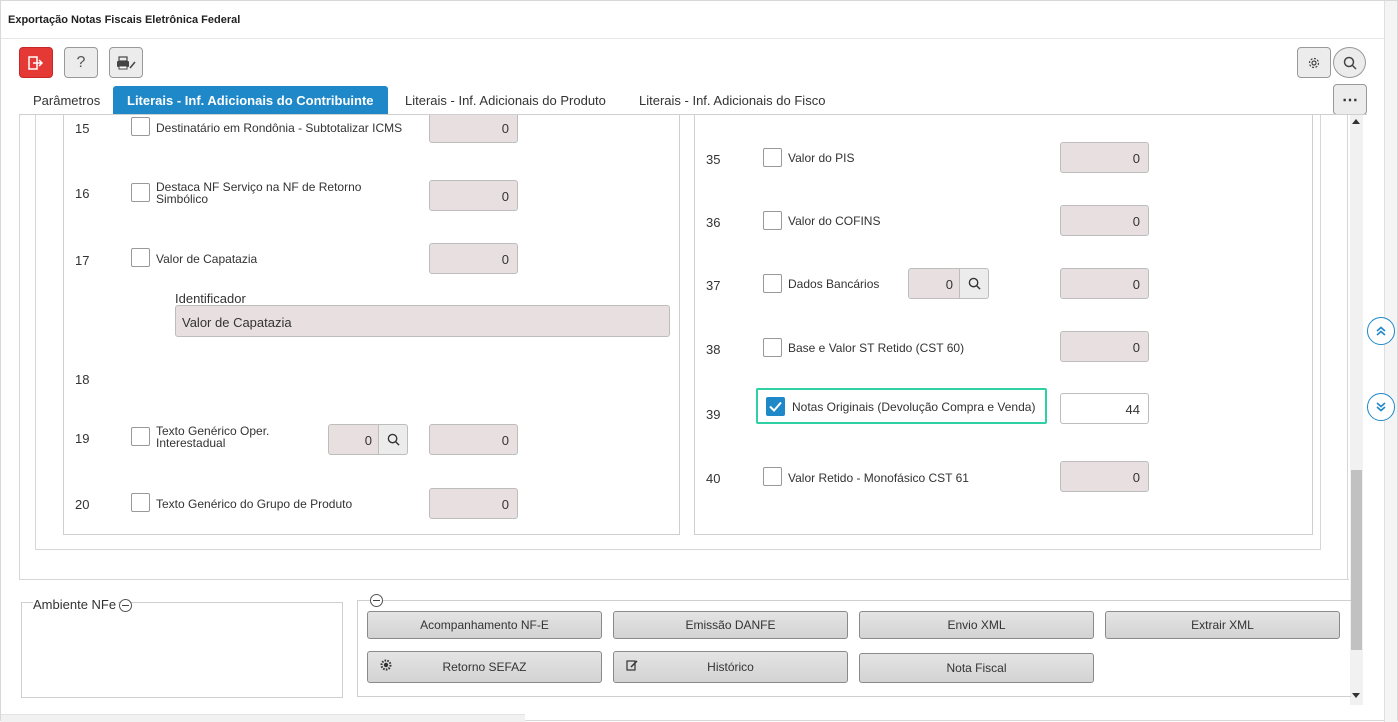 The width and height of the screenshot is (1398, 722). I want to click on value-field-16: 0, so click(473, 195).